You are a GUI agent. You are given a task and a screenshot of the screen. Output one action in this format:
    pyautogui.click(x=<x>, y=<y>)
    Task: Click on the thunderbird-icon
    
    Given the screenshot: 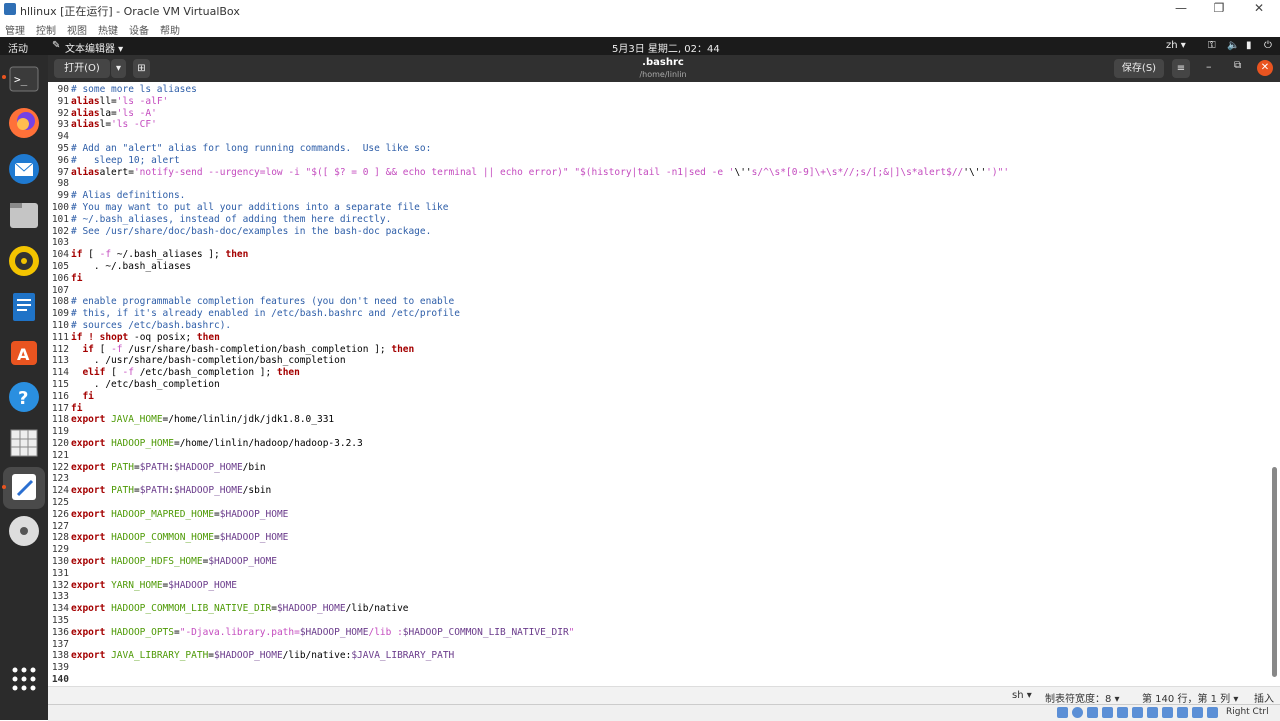 What is the action you would take?
    pyautogui.click(x=24, y=169)
    